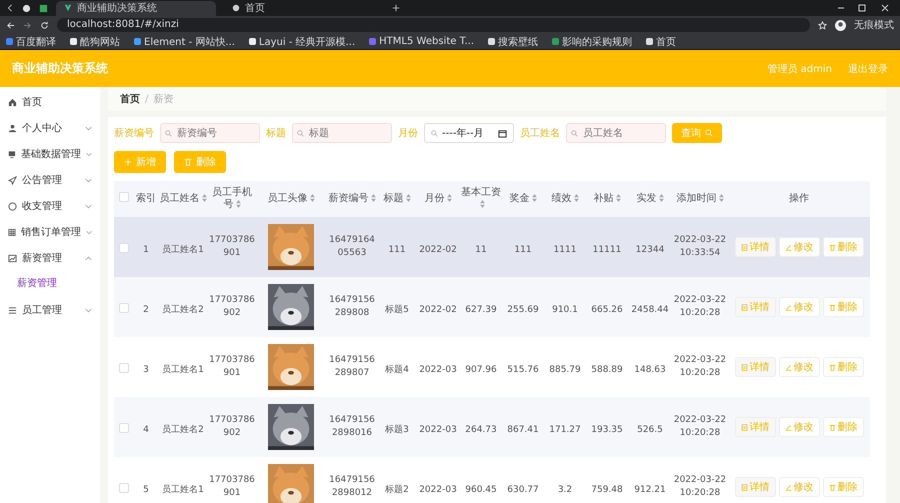  I want to click on table-row: 4 员工姓名2 17703786902 164791562898016 标题3 2022-03 264.73 867.41 171.27 193.35 526.5 2022-03-22 10:20:28 详情 修改 删除, so click(492, 427).